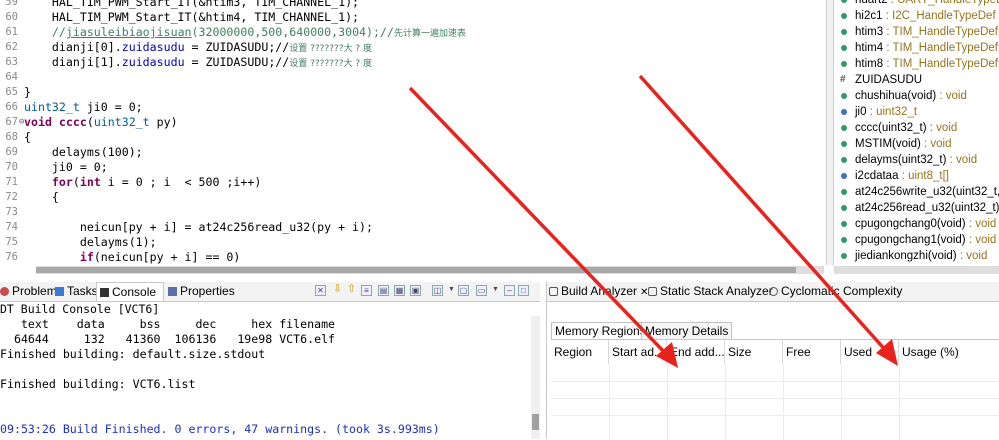 The image size is (999, 440). What do you see at coordinates (910, 240) in the screenshot?
I see `outline-symbol-name: cpugongchang1(void)` at bounding box center [910, 240].